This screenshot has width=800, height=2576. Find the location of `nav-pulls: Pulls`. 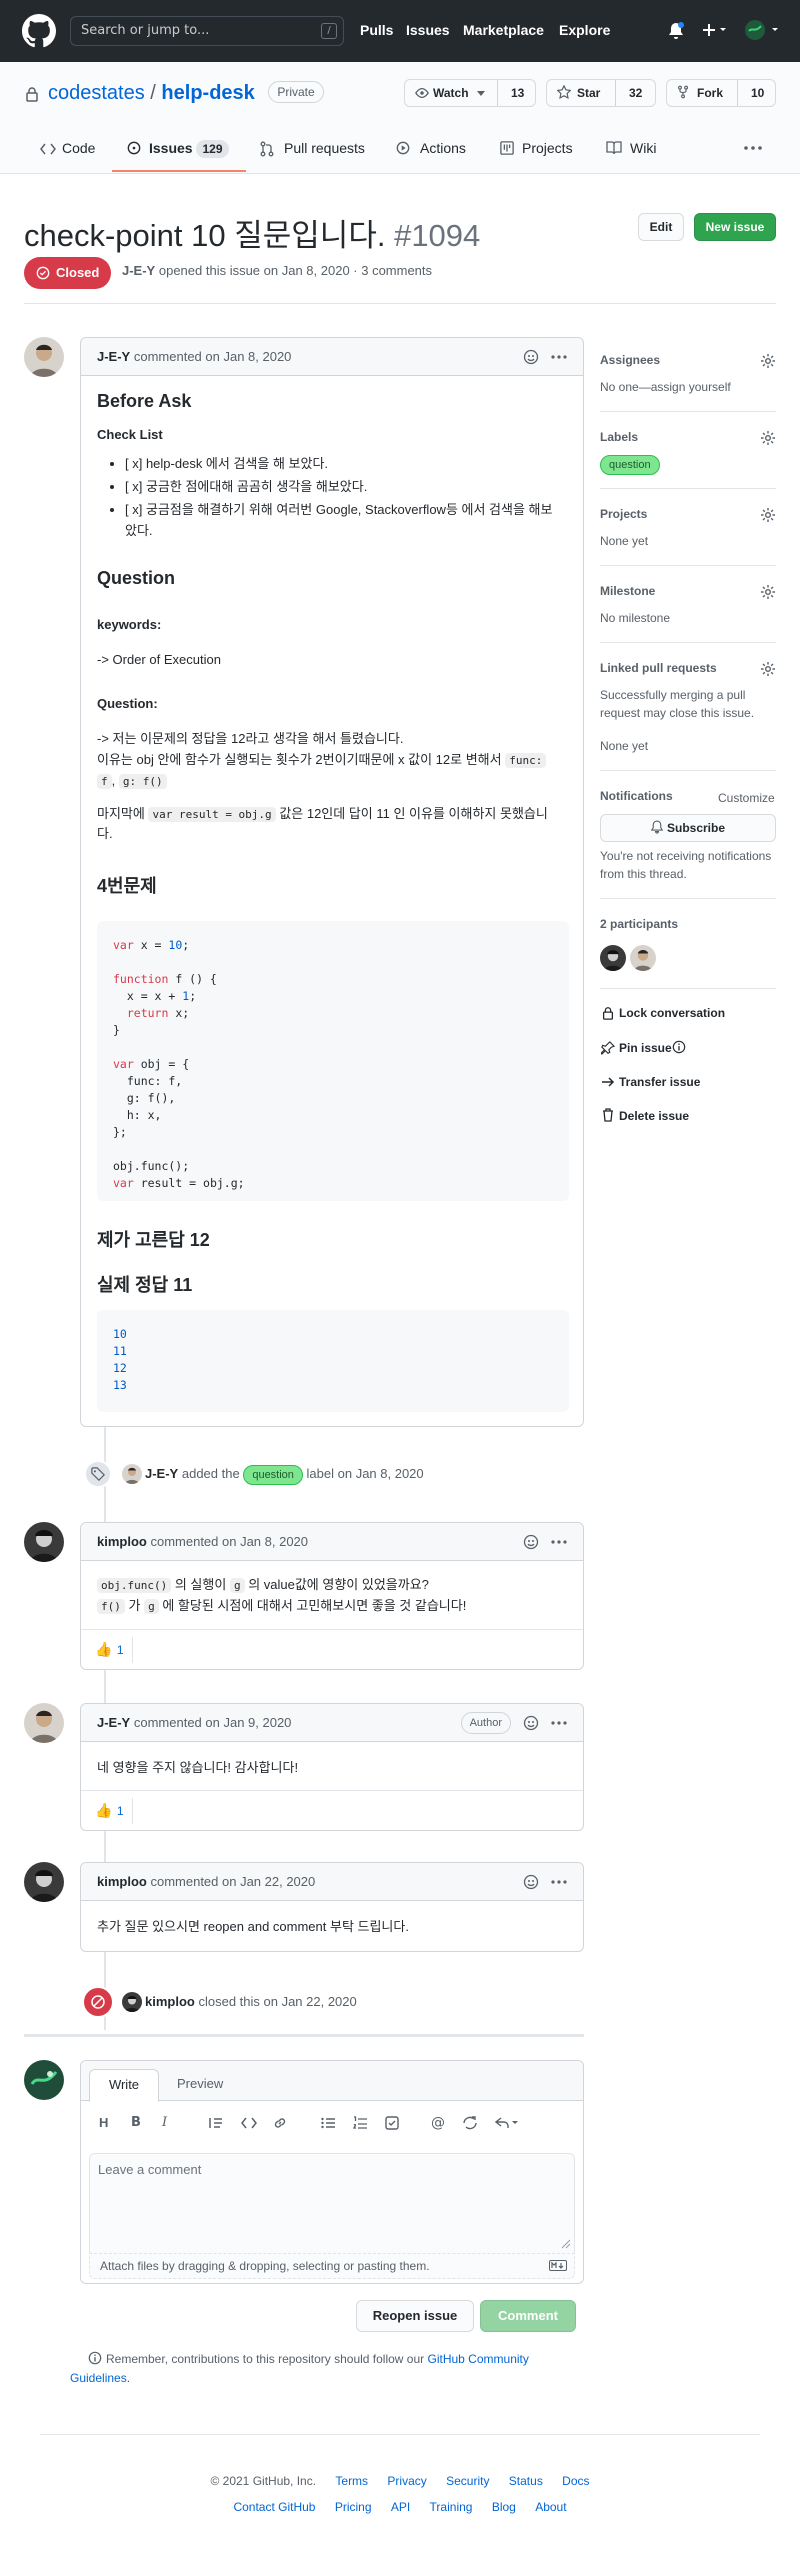

nav-pulls: Pulls is located at coordinates (376, 30).